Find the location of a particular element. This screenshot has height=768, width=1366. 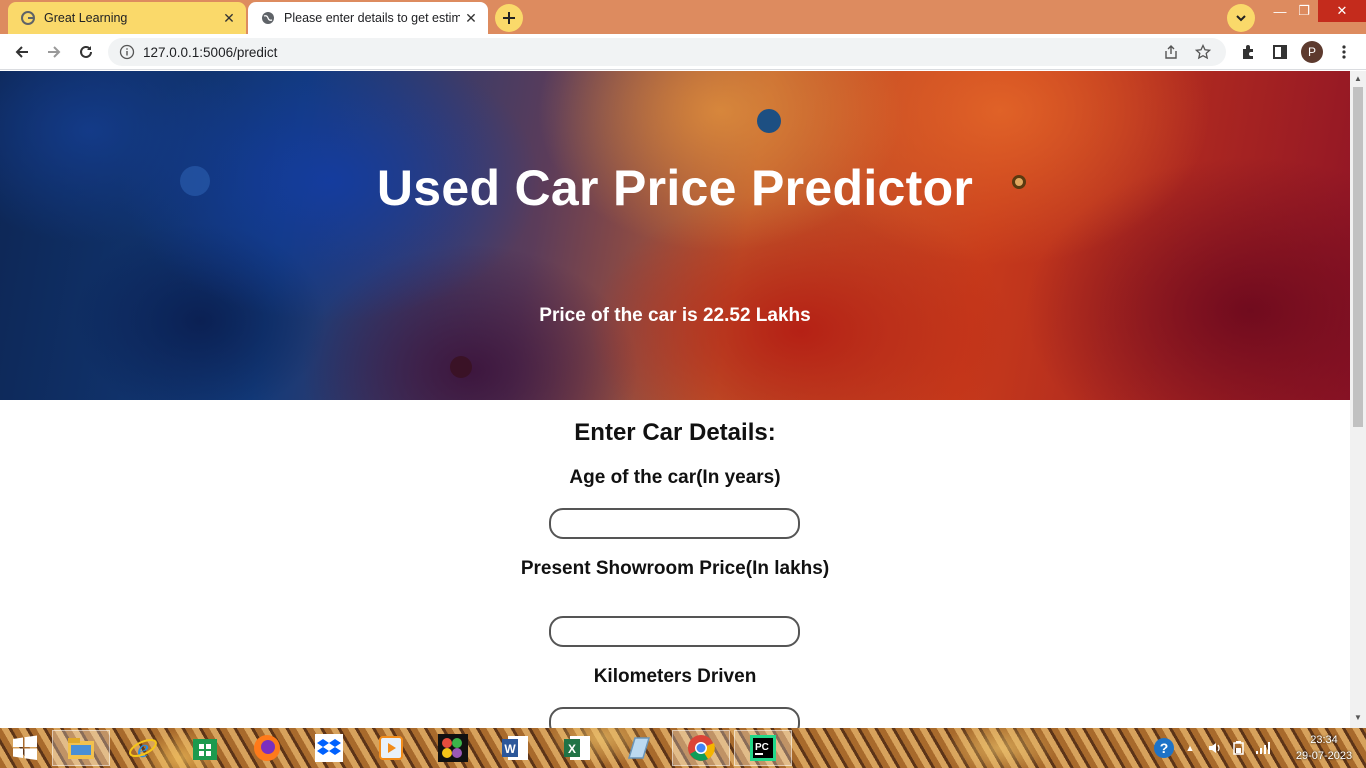

page-title: Used Car Price Predictor is located at coordinates (675, 188).